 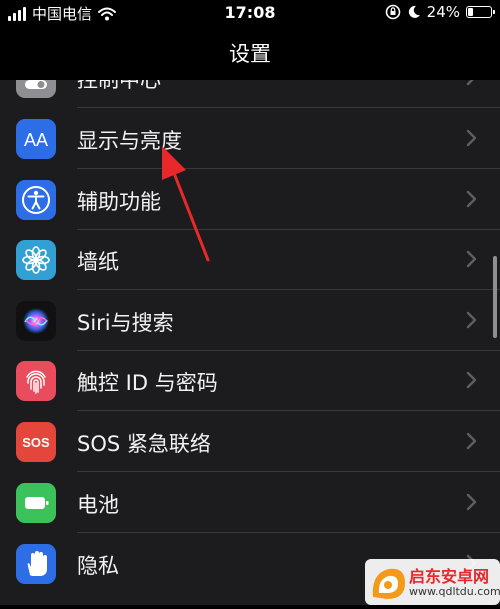 What do you see at coordinates (495, 297) in the screenshot?
I see `scrollbar` at bounding box center [495, 297].